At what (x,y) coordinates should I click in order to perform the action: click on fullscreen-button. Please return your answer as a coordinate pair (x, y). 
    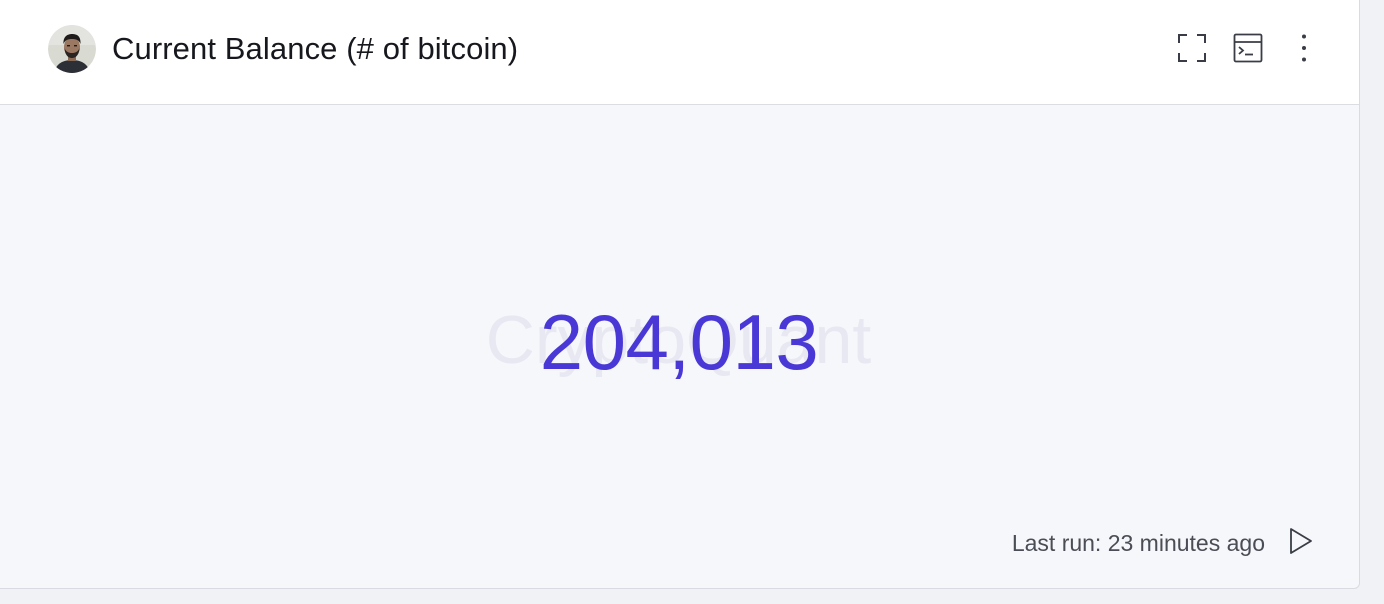
    Looking at the image, I should click on (1192, 50).